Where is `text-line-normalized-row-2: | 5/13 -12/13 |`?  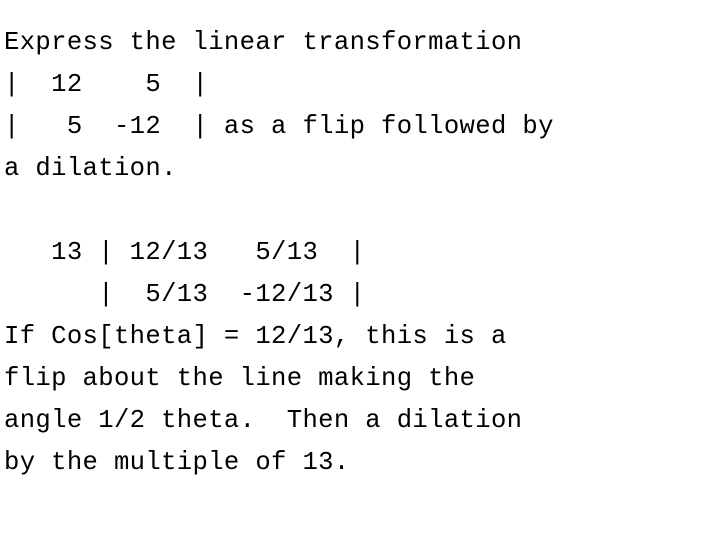
text-line-normalized-row-2: | 5/13 -12/13 | is located at coordinates (185, 294).